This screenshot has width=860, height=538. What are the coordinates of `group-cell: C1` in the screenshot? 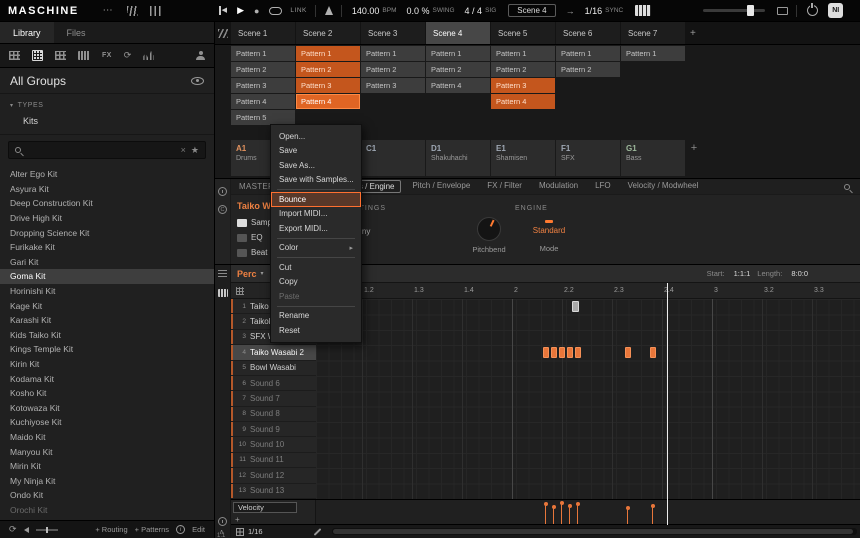 It's located at (393, 158).